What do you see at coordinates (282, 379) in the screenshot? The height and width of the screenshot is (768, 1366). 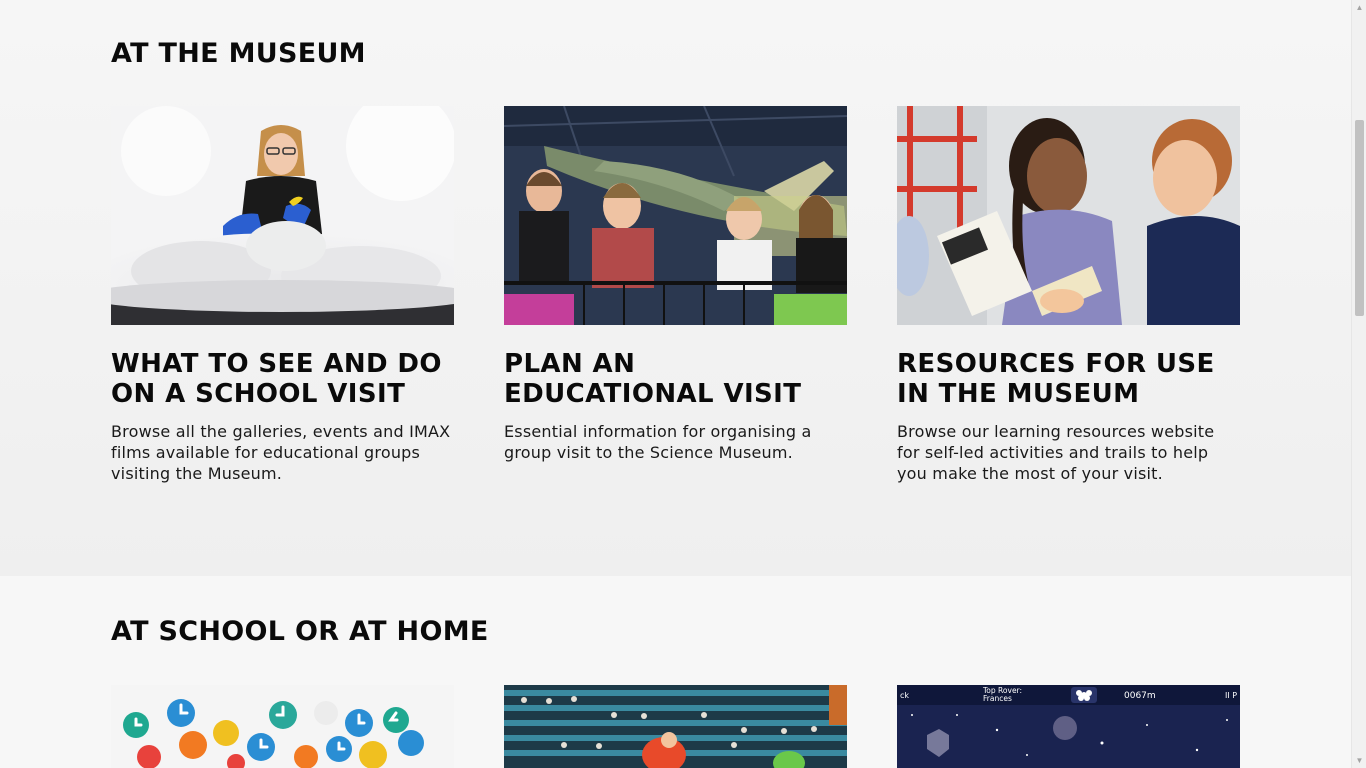 I see `card-title: WHAT TO SEE AND DO ON A SCHOOL VISIT` at bounding box center [282, 379].